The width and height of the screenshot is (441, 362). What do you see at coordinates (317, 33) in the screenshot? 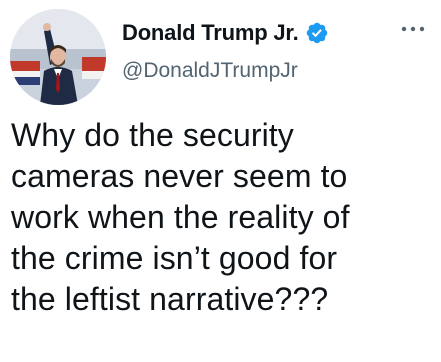
I see `verified-badge-icon` at bounding box center [317, 33].